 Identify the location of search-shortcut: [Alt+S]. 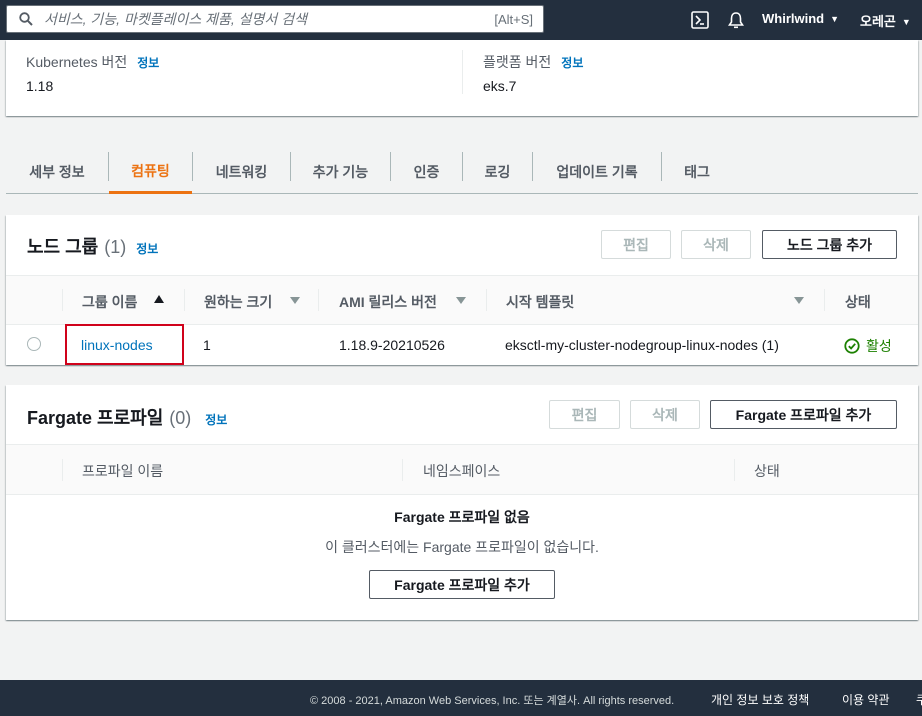
(513, 19).